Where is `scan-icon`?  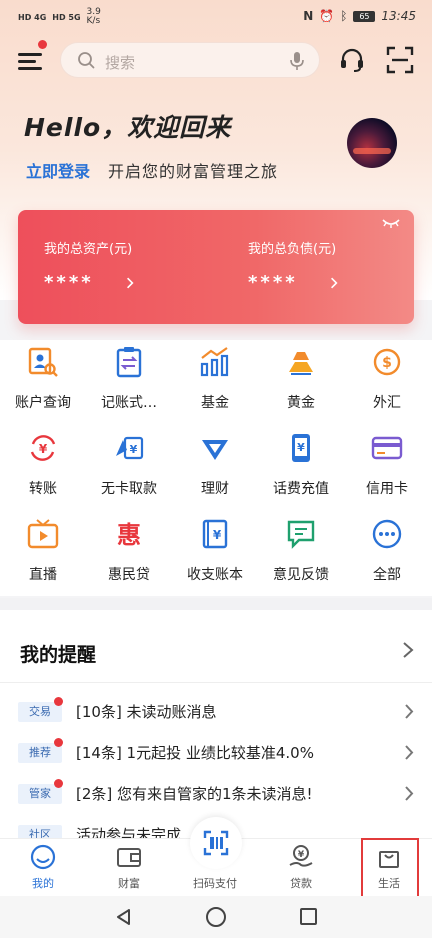 scan-icon is located at coordinates (400, 60).